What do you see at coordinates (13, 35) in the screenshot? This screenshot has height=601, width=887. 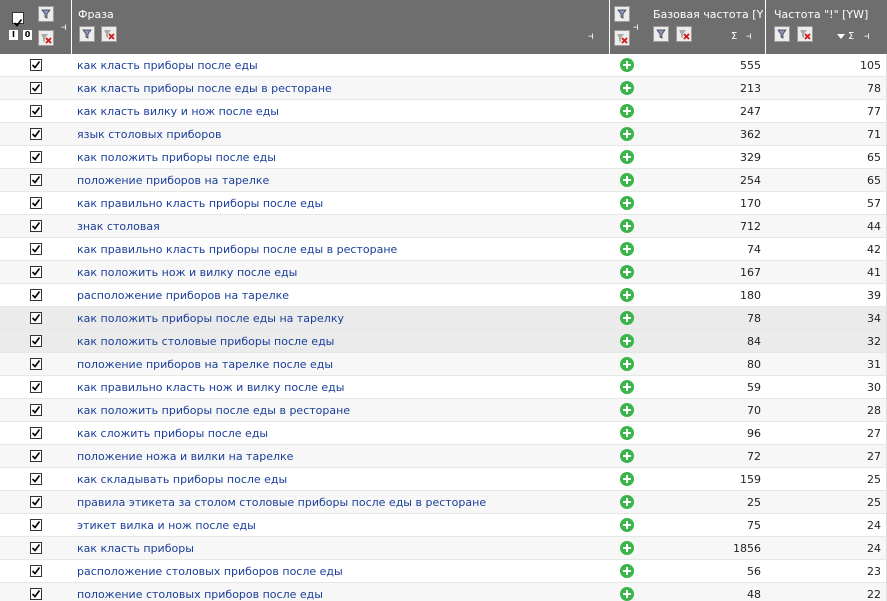 I see `toggle-i-button: I` at bounding box center [13, 35].